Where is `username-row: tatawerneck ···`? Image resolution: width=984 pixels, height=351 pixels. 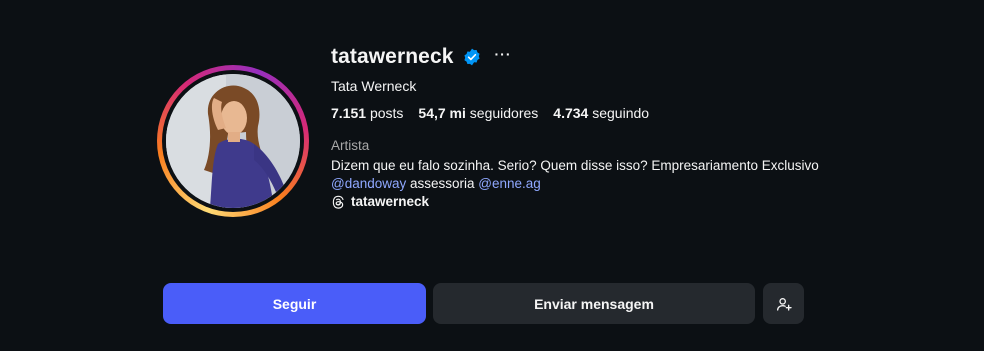 username-row: tatawerneck ··· is located at coordinates (575, 57).